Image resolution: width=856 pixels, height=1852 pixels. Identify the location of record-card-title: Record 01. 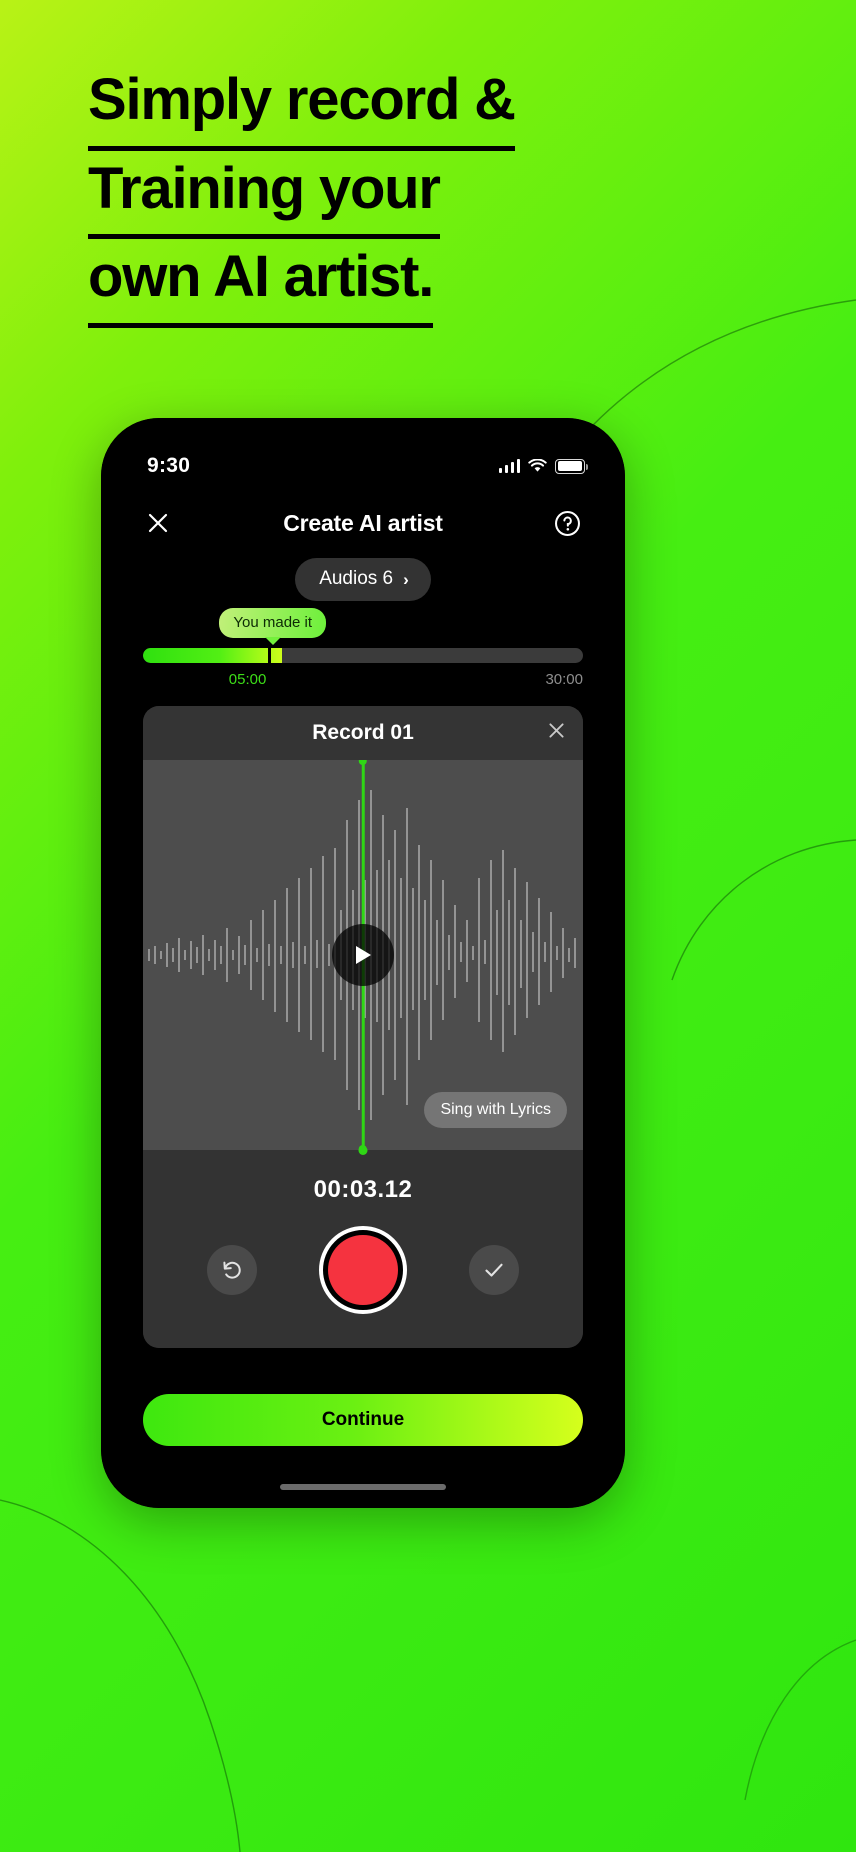
(363, 732).